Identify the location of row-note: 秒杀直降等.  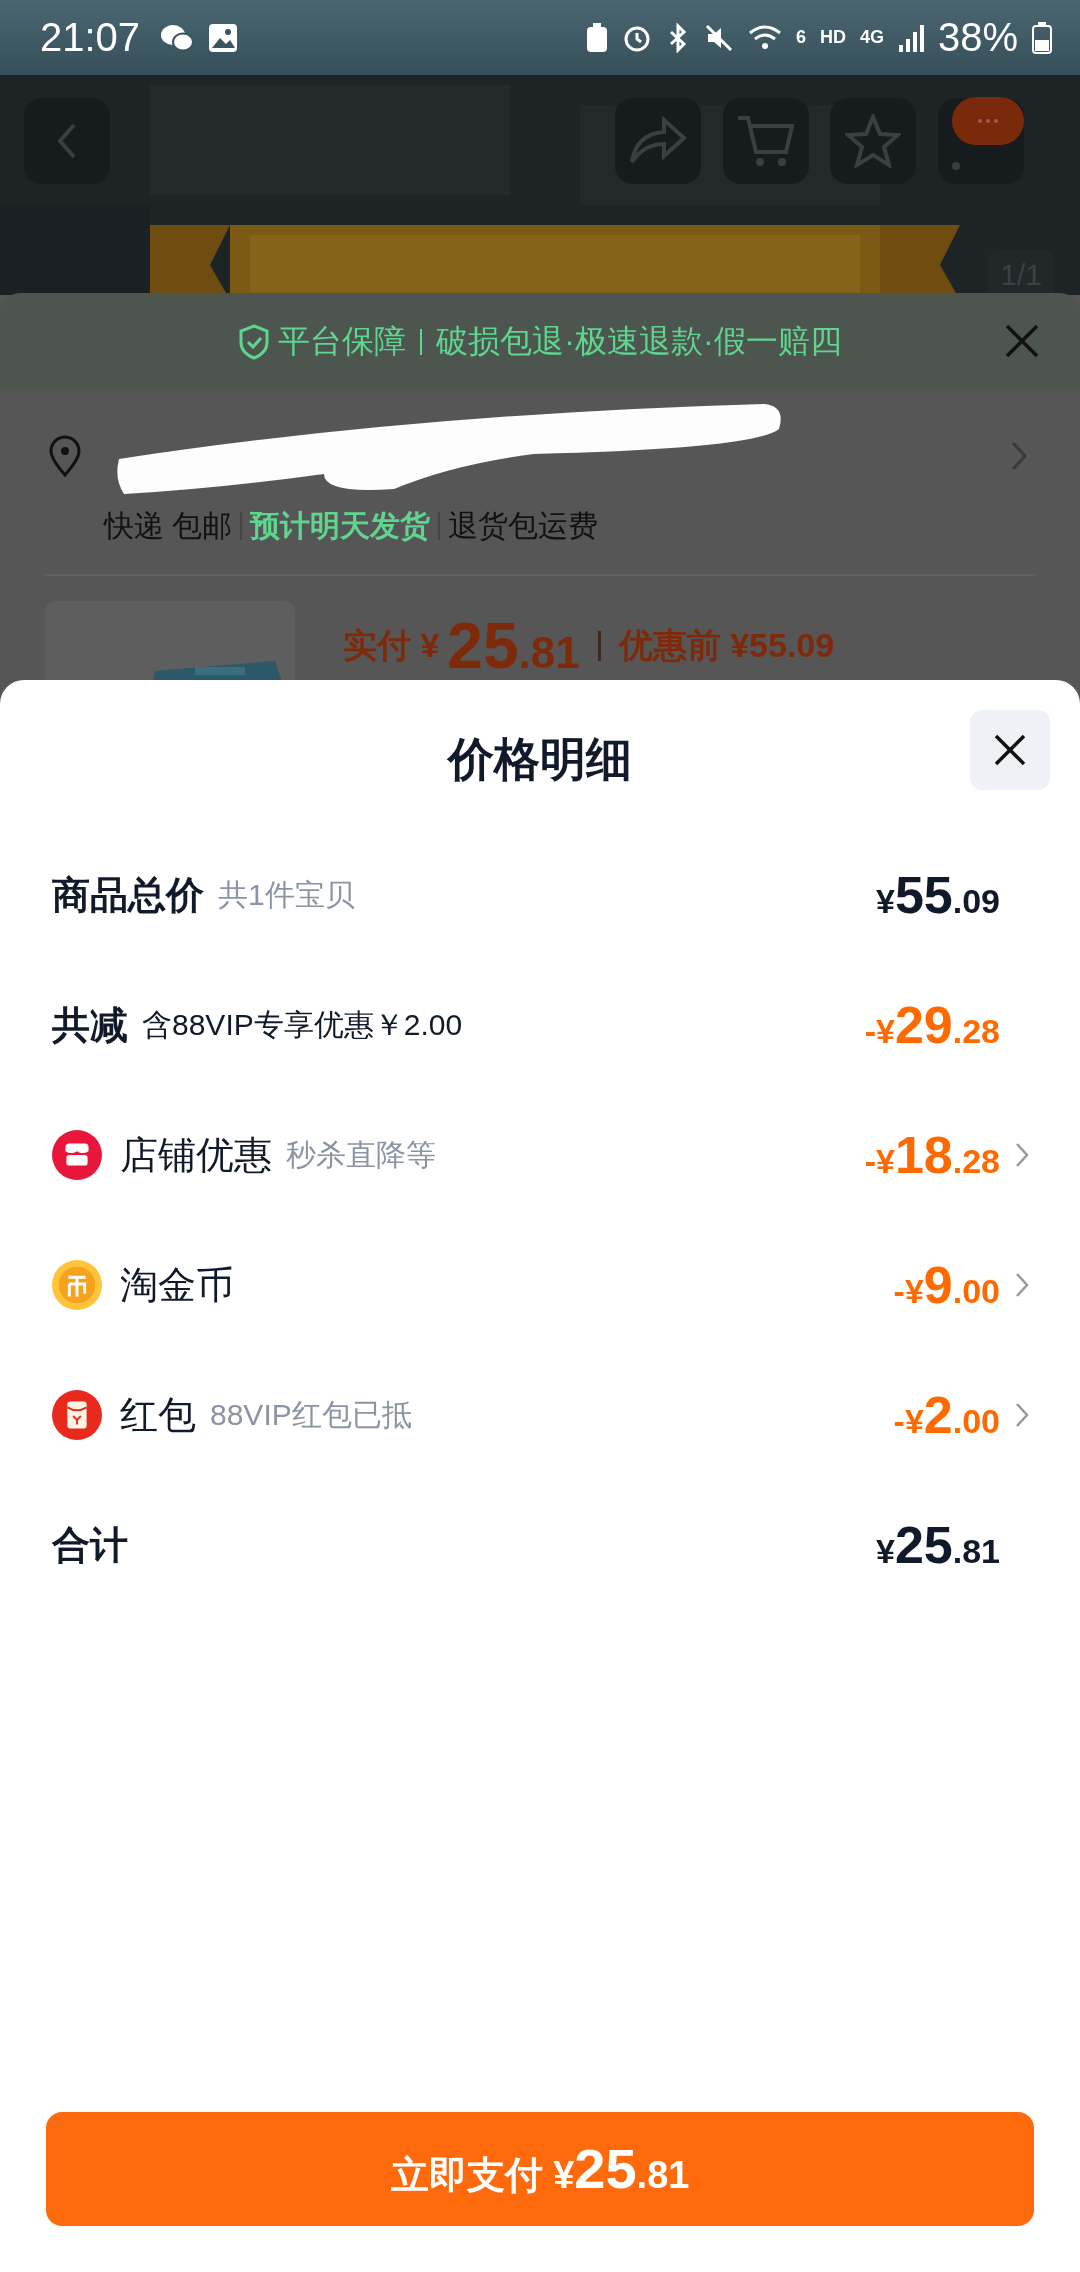
(361, 1154).